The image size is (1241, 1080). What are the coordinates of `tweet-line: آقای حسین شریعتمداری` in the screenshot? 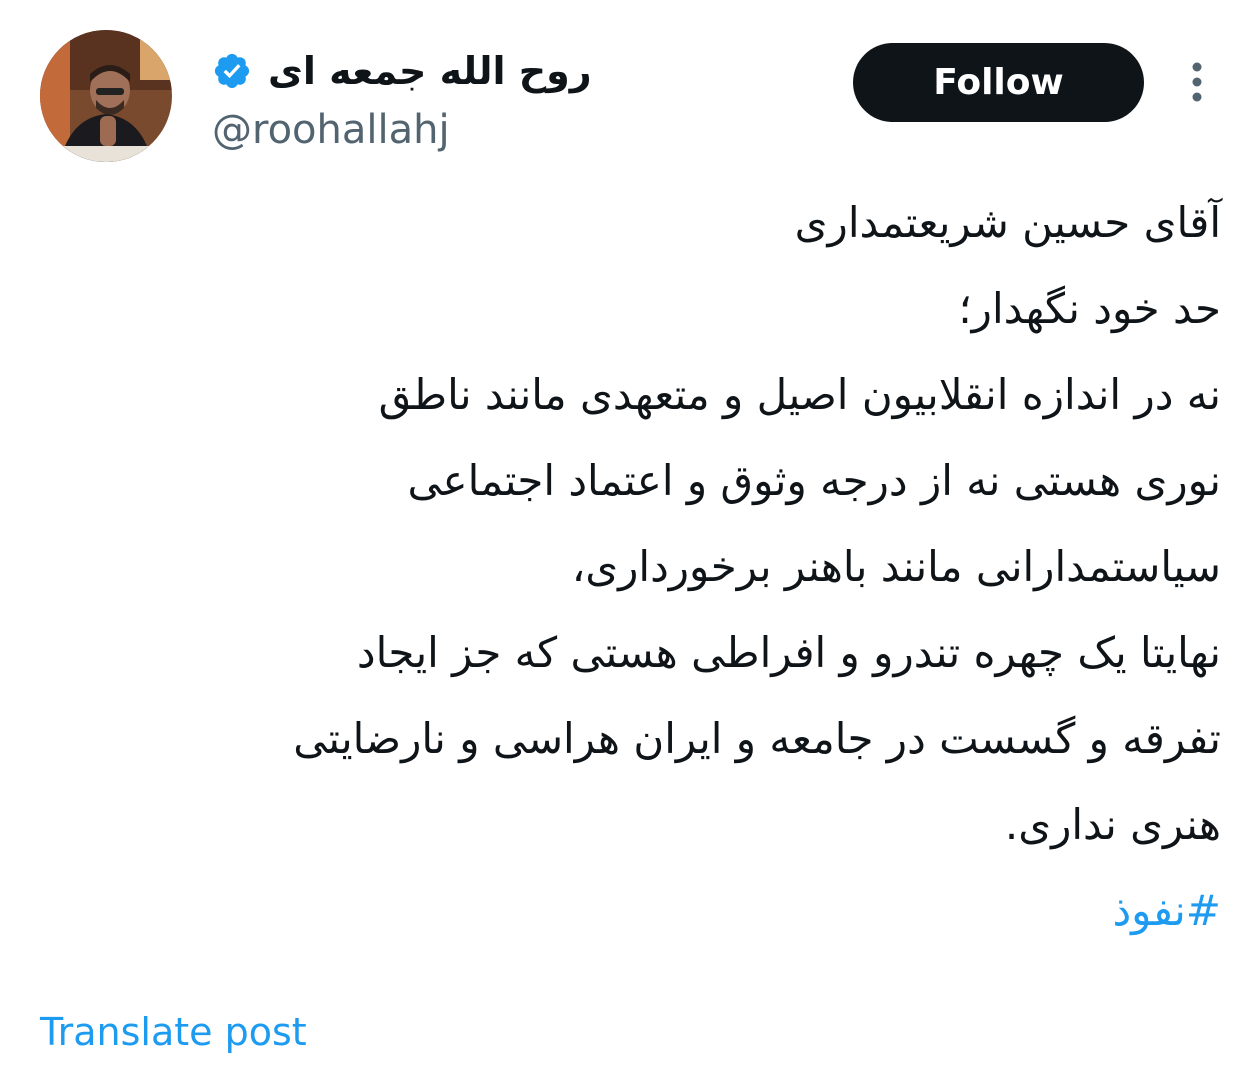 It's located at (1007, 222).